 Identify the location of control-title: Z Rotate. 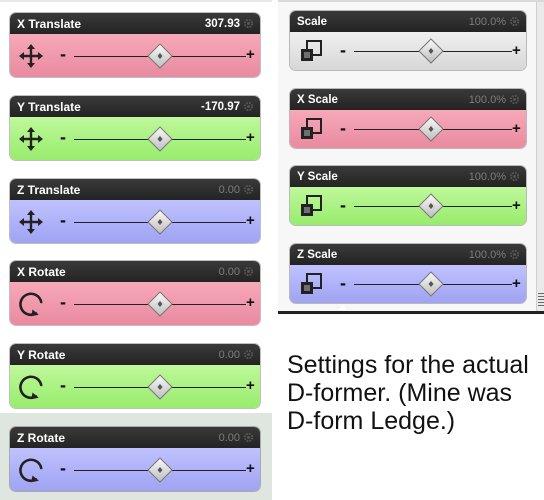
(41, 437).